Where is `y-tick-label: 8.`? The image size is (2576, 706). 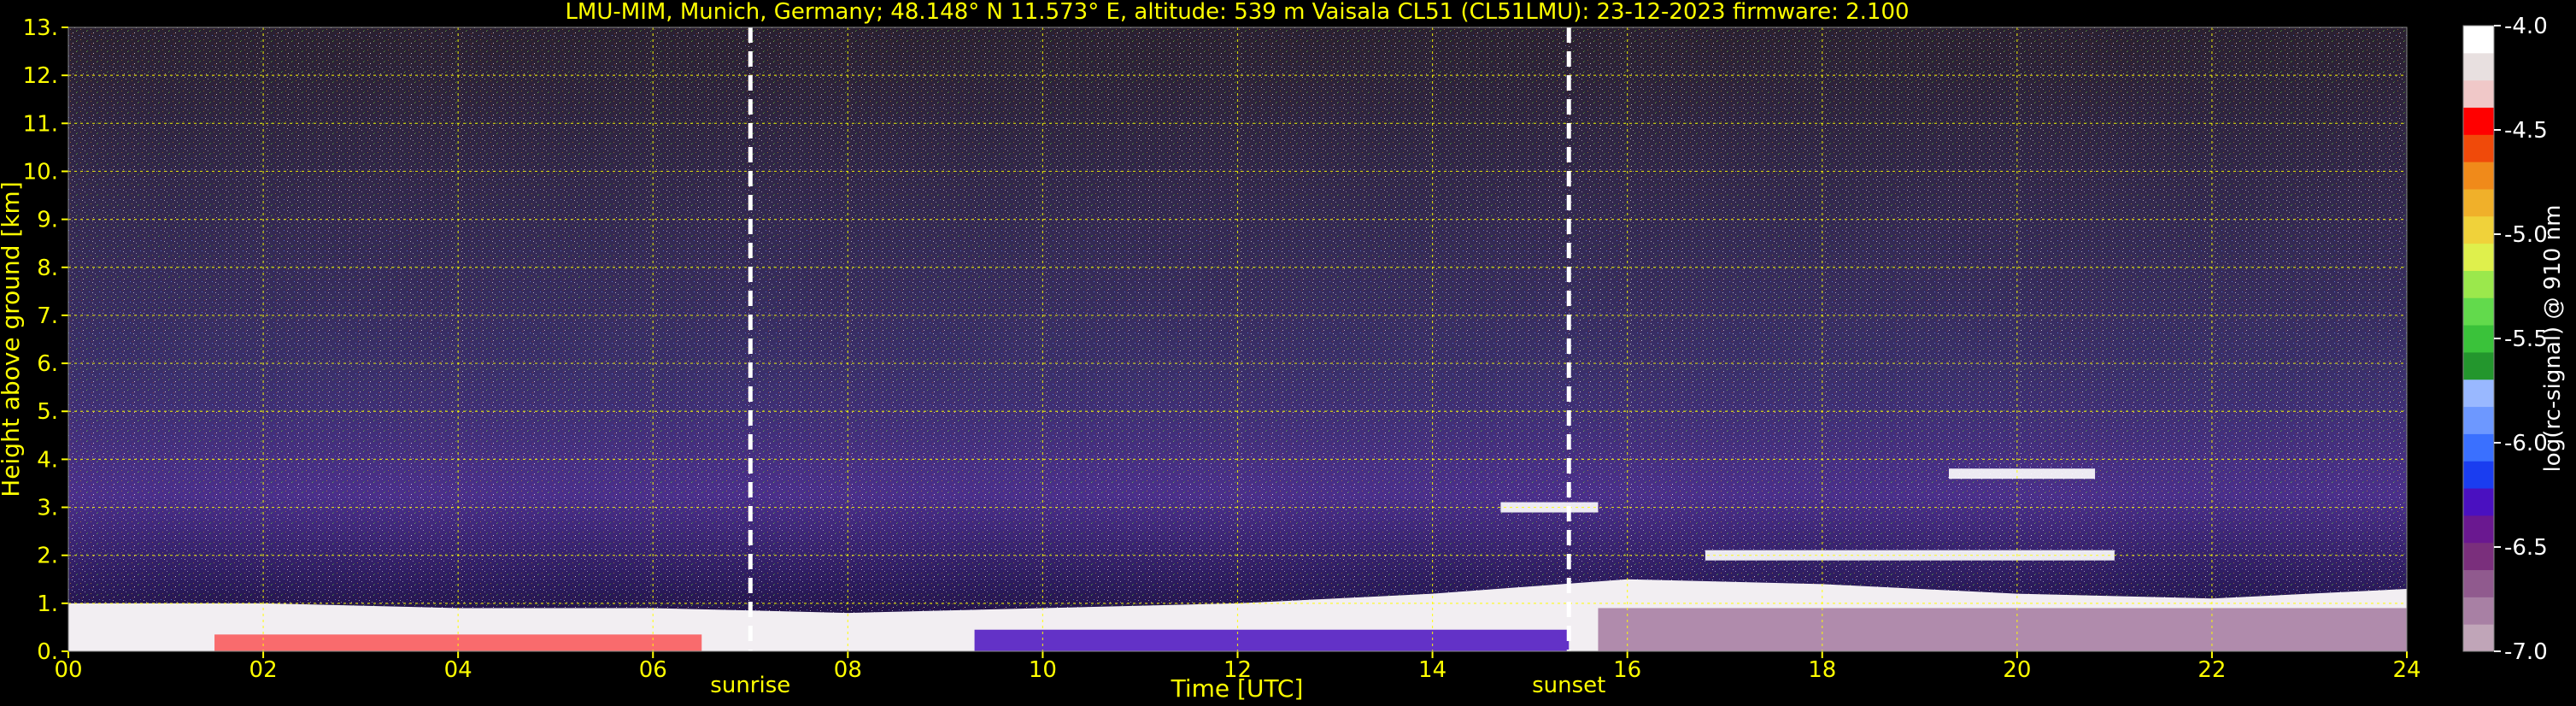 y-tick-label: 8. is located at coordinates (47, 268).